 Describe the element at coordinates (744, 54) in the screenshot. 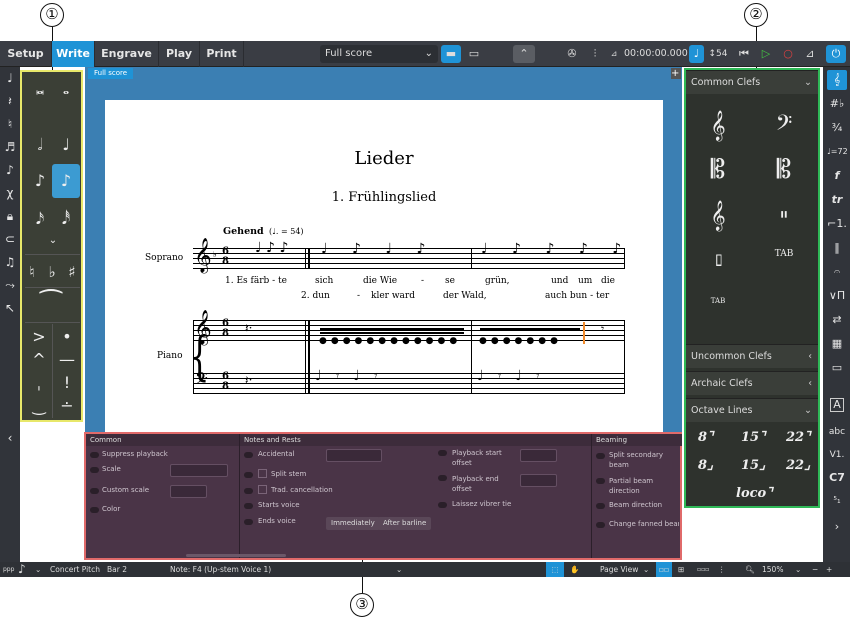

I see `rewind-icon: ⏮` at that location.